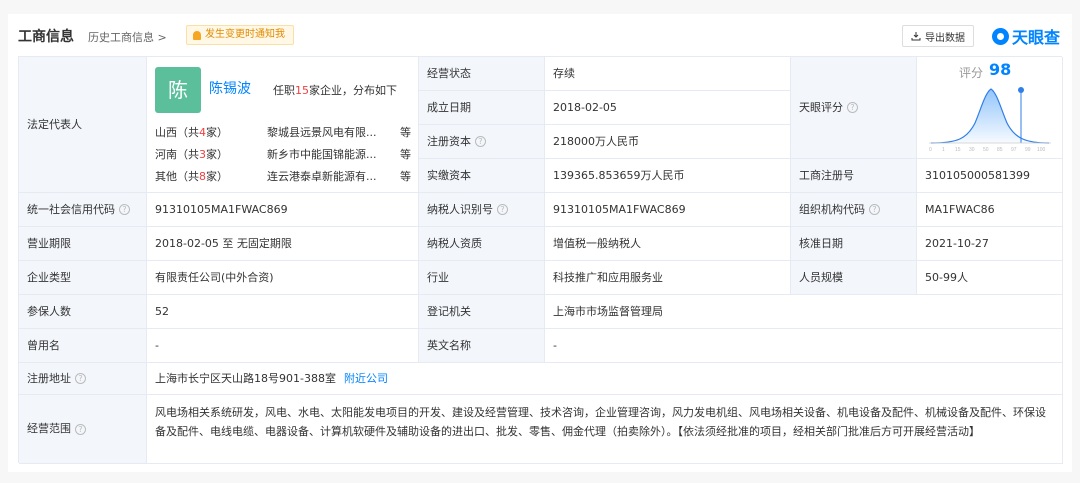 The height and width of the screenshot is (483, 1080). I want to click on nearby-companies-link: 附近公司, so click(366, 379).